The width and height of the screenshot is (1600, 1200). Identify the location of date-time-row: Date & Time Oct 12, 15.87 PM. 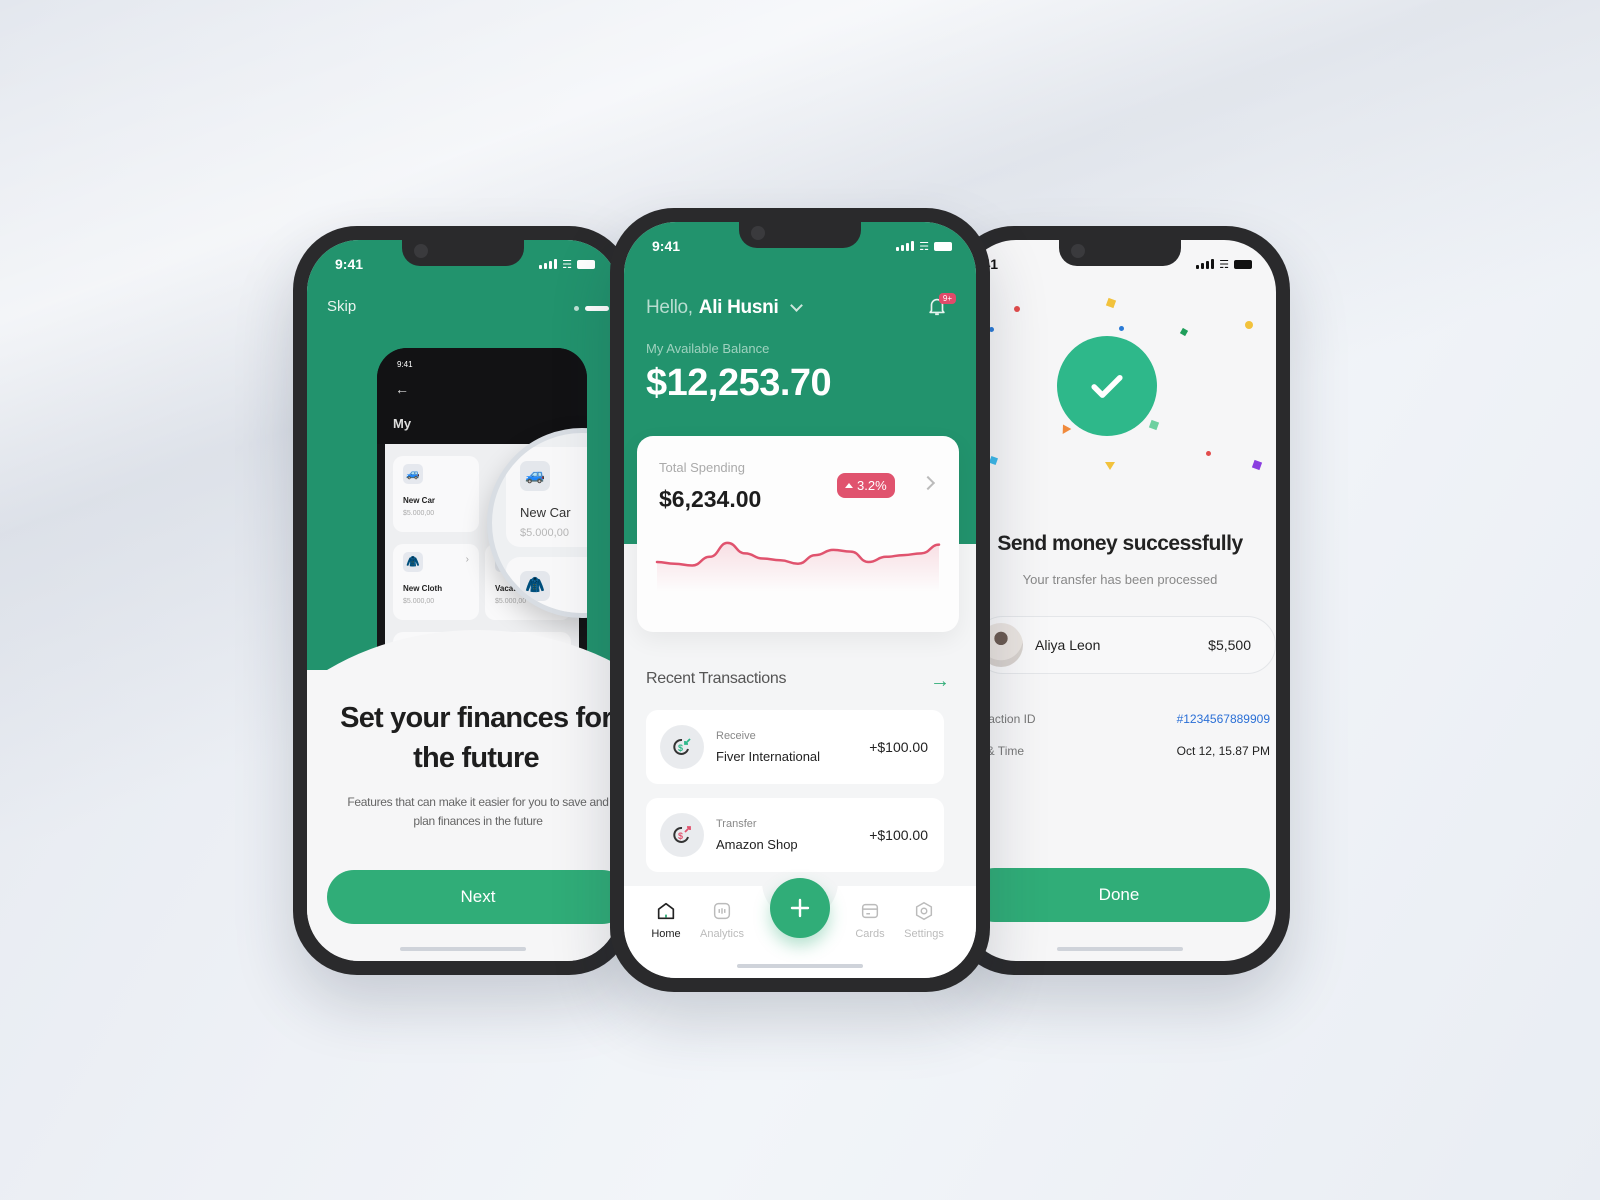
(1117, 751).